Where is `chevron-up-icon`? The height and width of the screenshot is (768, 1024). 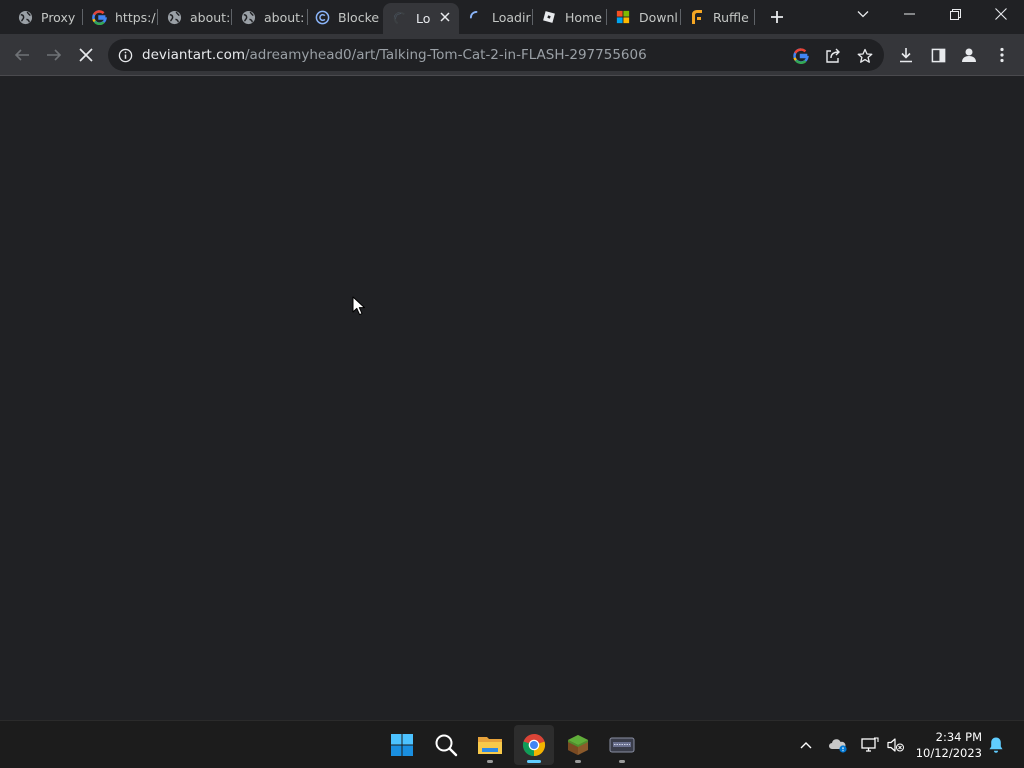
chevron-up-icon is located at coordinates (806, 745).